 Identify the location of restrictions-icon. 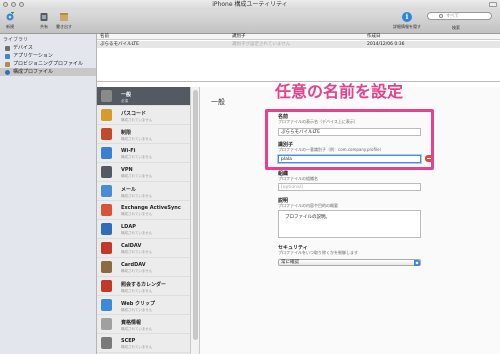
(106, 134).